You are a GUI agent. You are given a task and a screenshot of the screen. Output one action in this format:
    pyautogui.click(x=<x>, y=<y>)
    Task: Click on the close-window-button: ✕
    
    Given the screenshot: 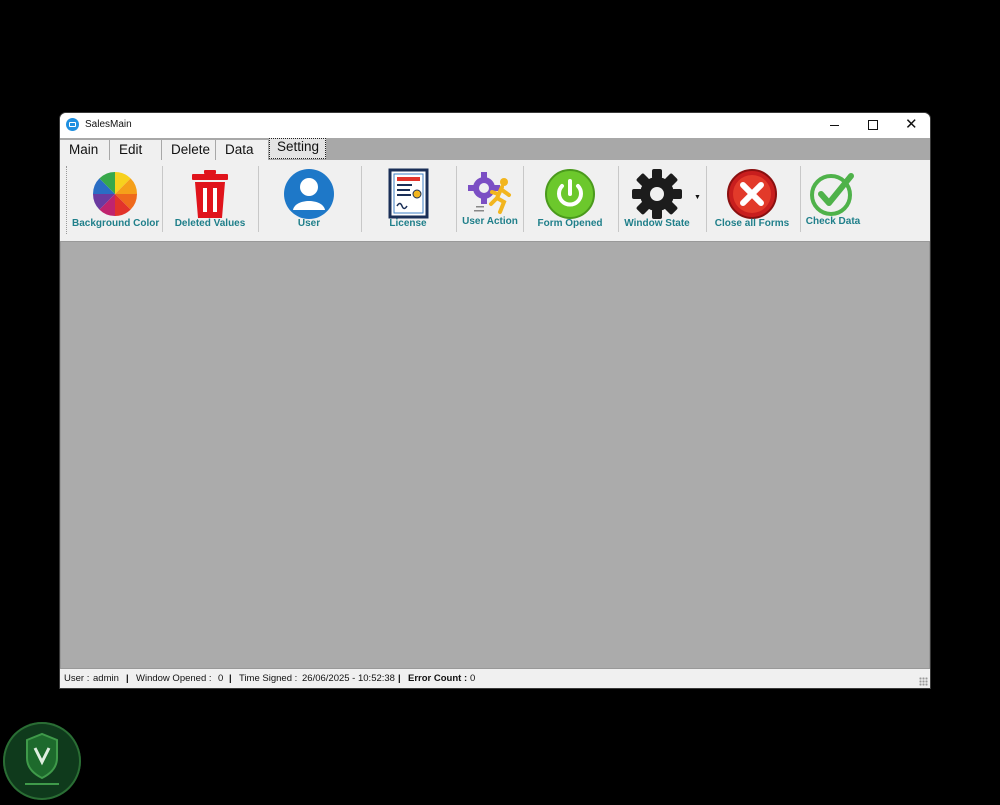 What is the action you would take?
    pyautogui.click(x=911, y=125)
    